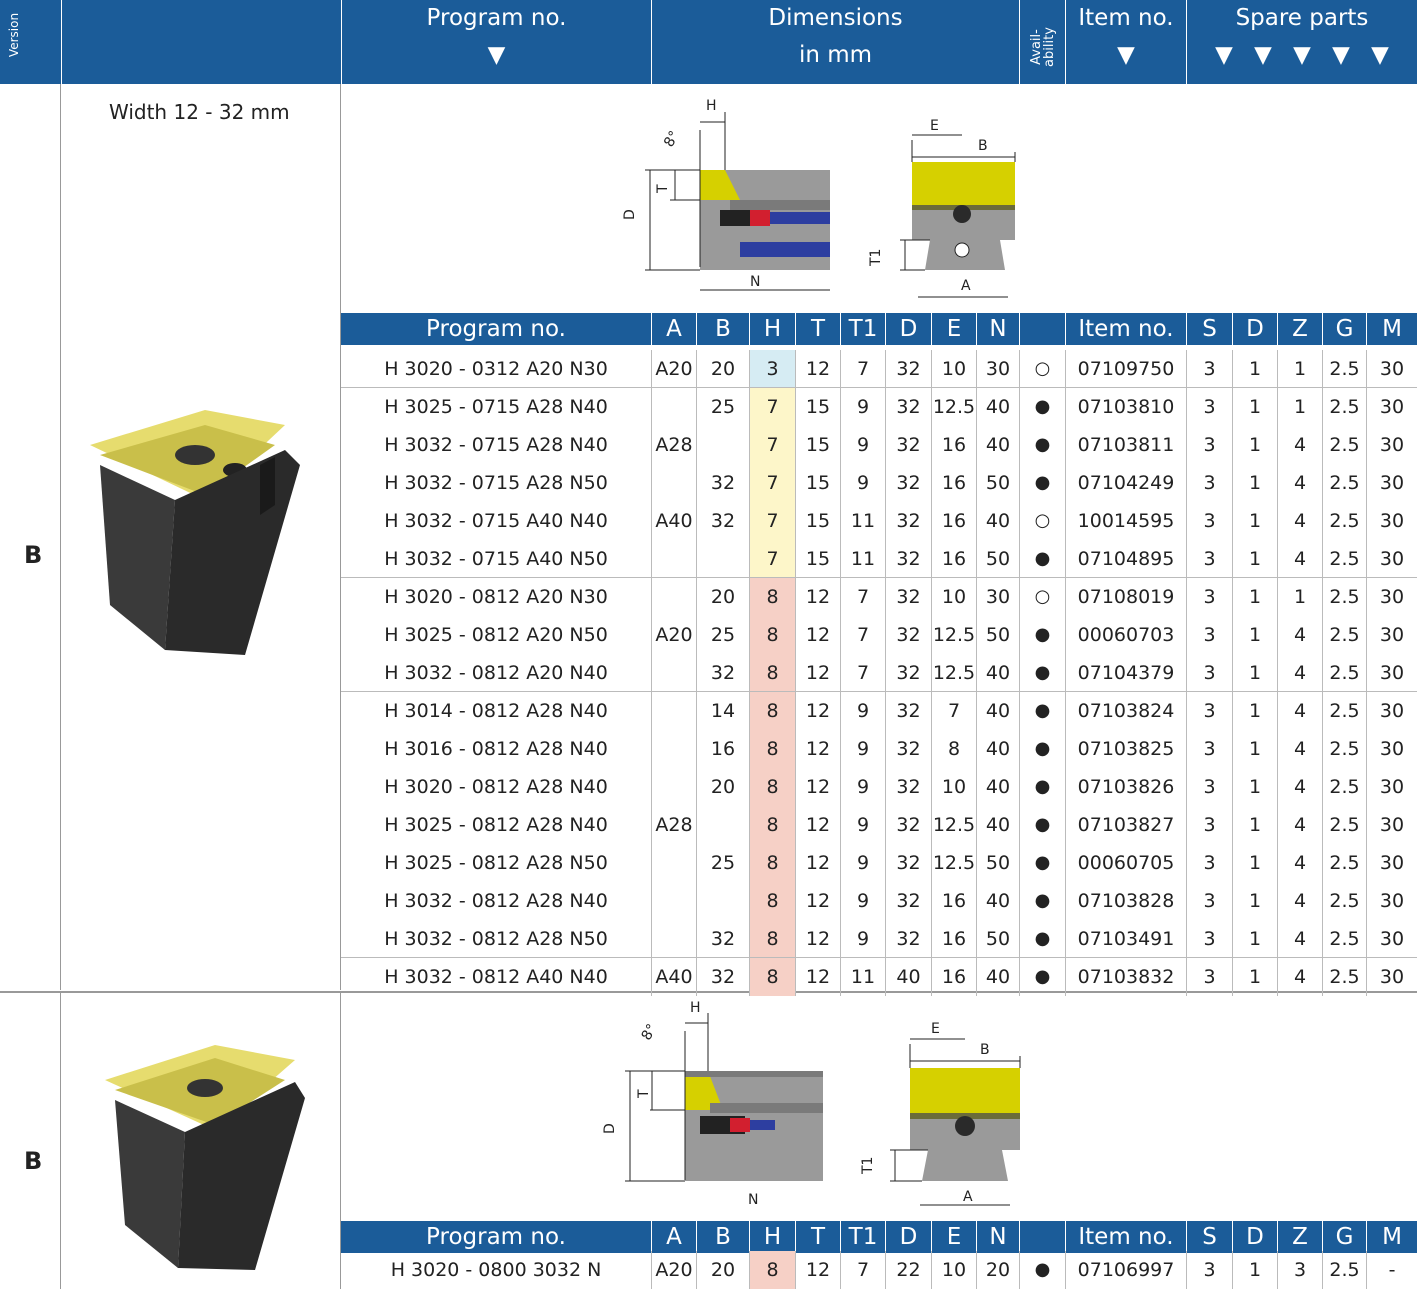 This screenshot has width=1417, height=1289. I want to click on column-header-a: A, so click(673, 329).